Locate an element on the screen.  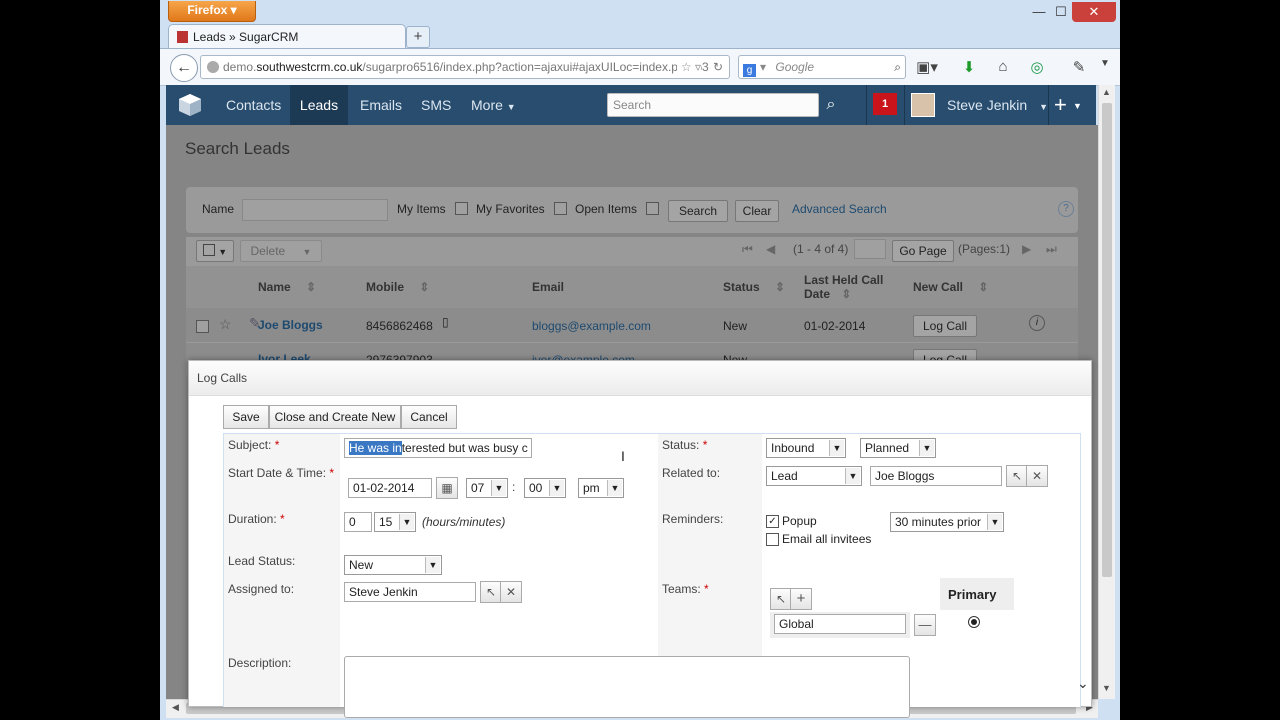
nav-more: More ▼ is located at coordinates (493, 105).